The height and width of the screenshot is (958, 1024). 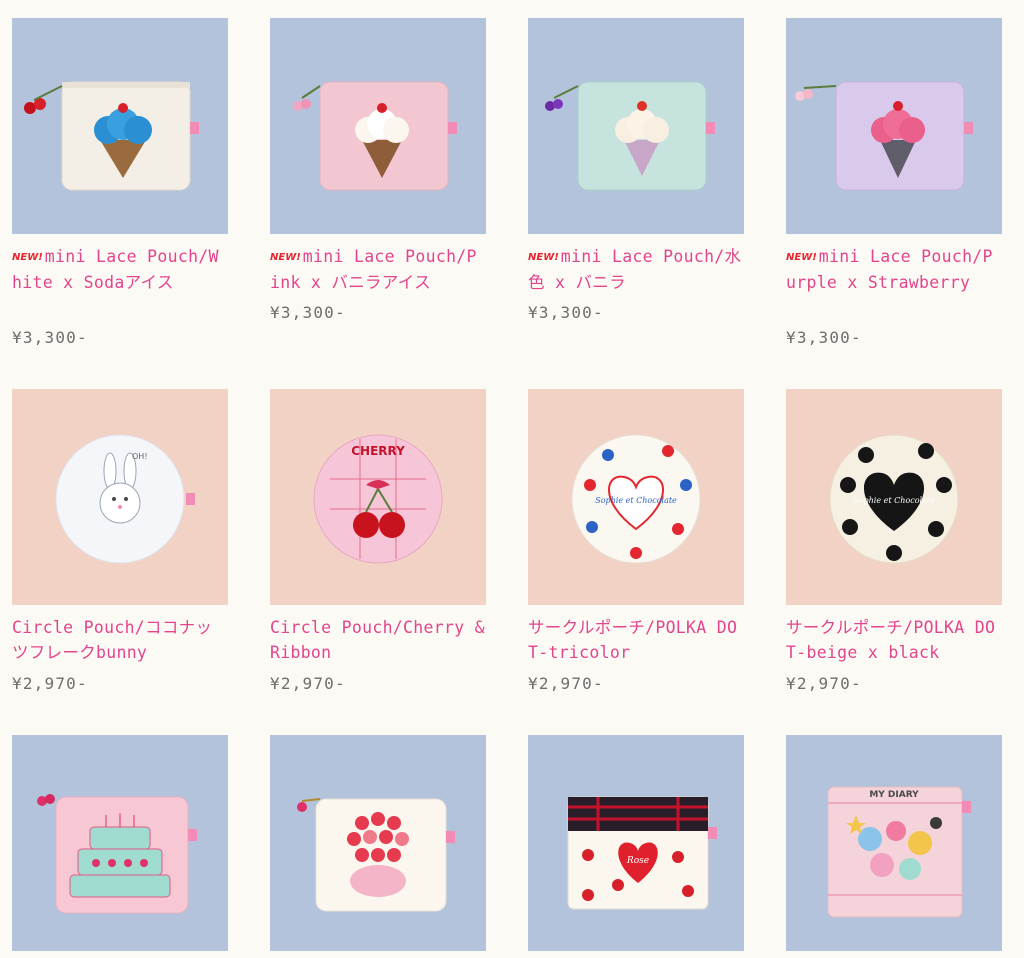 I want to click on rose-label: Rose, so click(x=637, y=861).